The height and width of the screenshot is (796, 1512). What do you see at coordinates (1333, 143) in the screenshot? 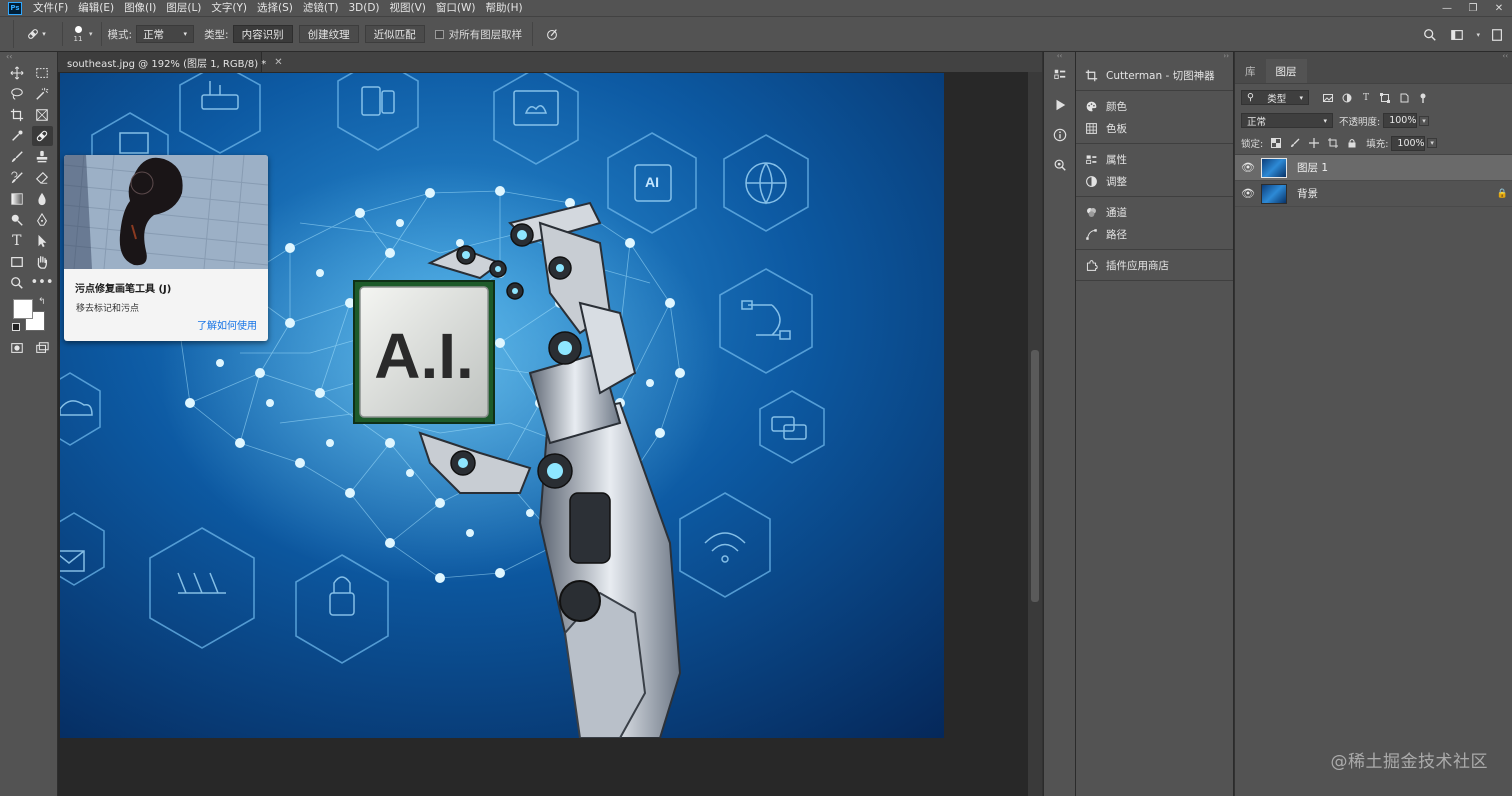
I see `lock-artboard-button` at bounding box center [1333, 143].